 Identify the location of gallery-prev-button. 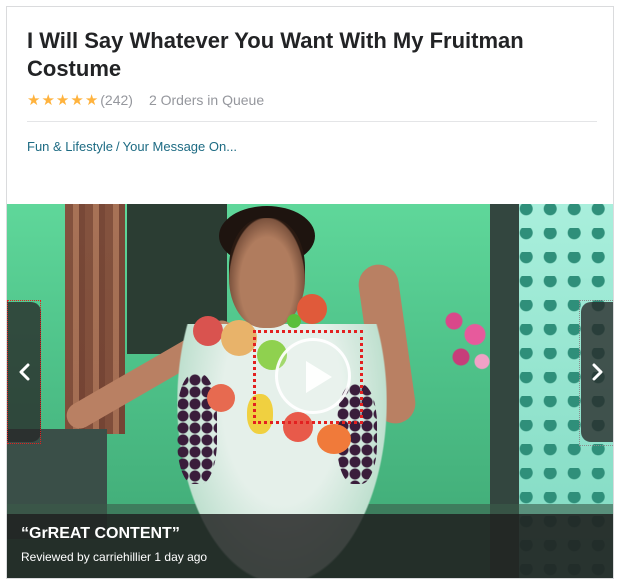
(24, 372).